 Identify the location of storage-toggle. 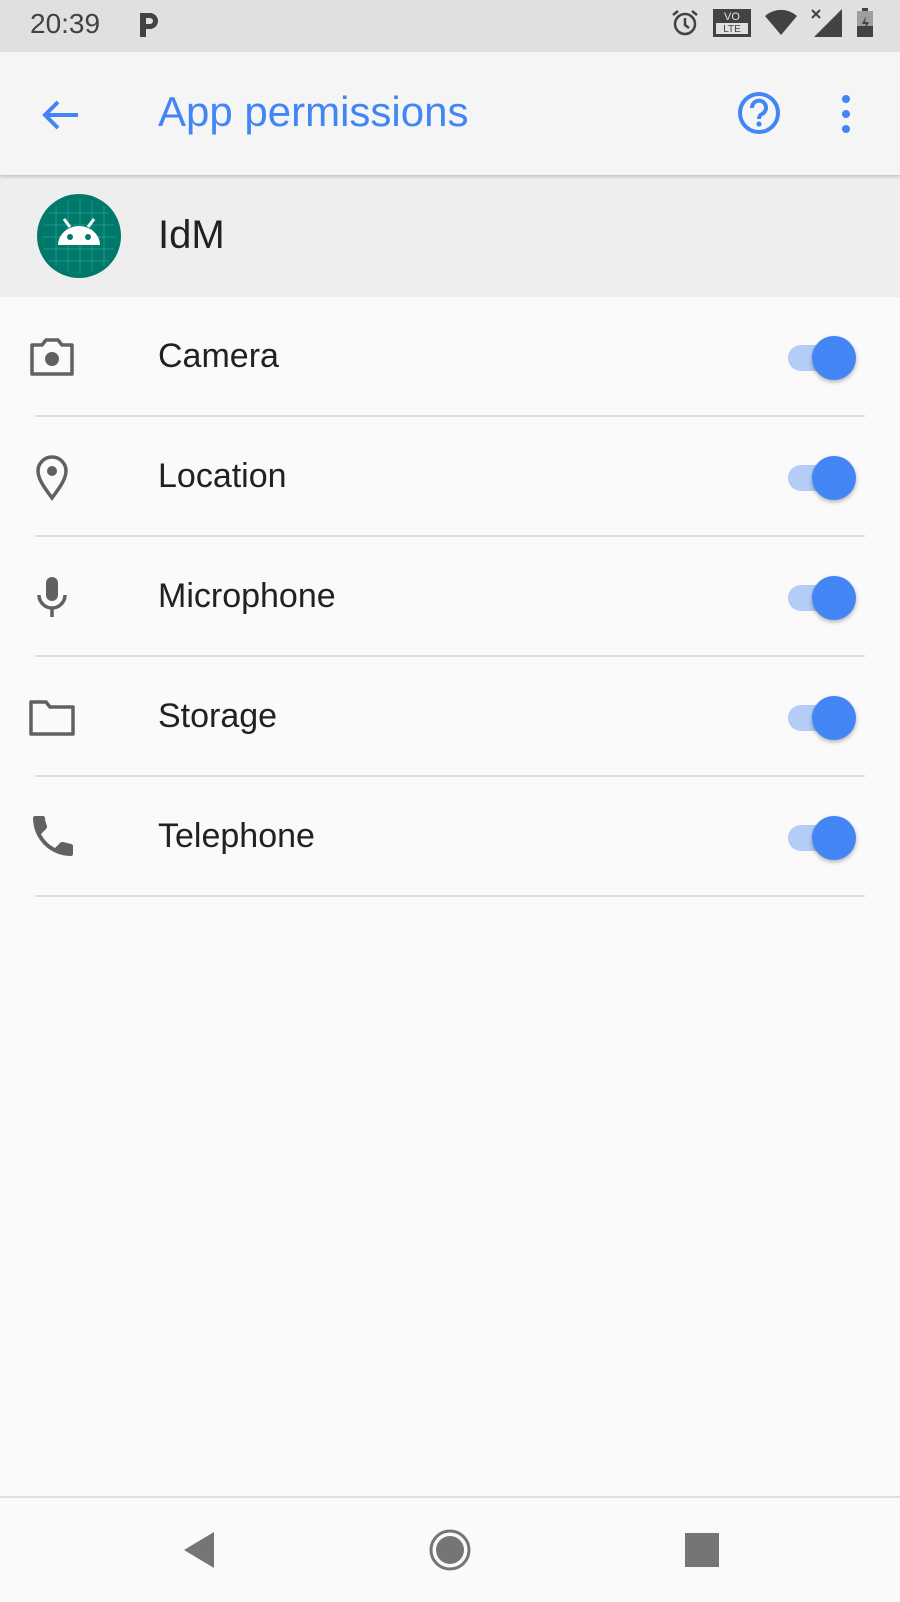
(822, 718).